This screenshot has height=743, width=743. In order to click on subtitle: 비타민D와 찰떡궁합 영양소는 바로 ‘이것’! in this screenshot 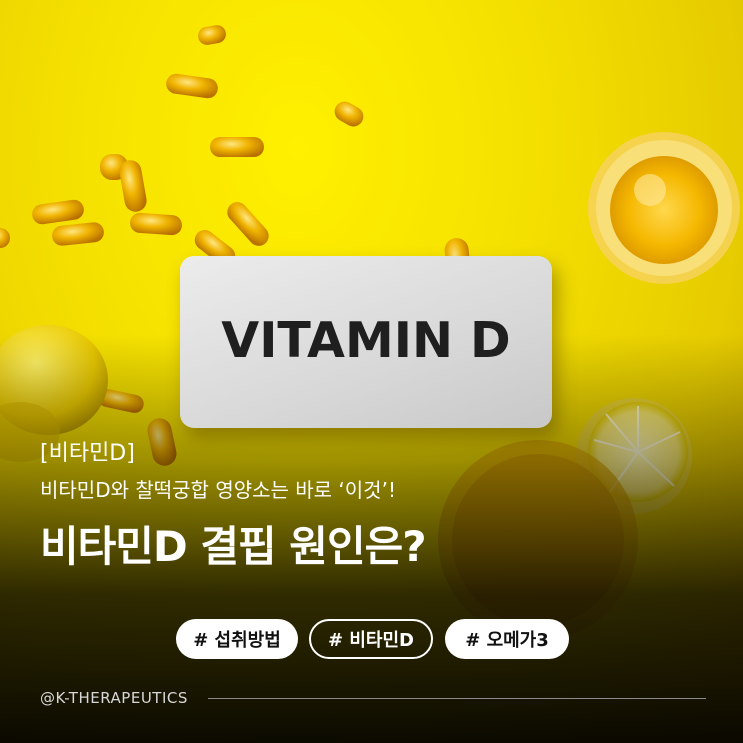, I will do `click(218, 490)`.